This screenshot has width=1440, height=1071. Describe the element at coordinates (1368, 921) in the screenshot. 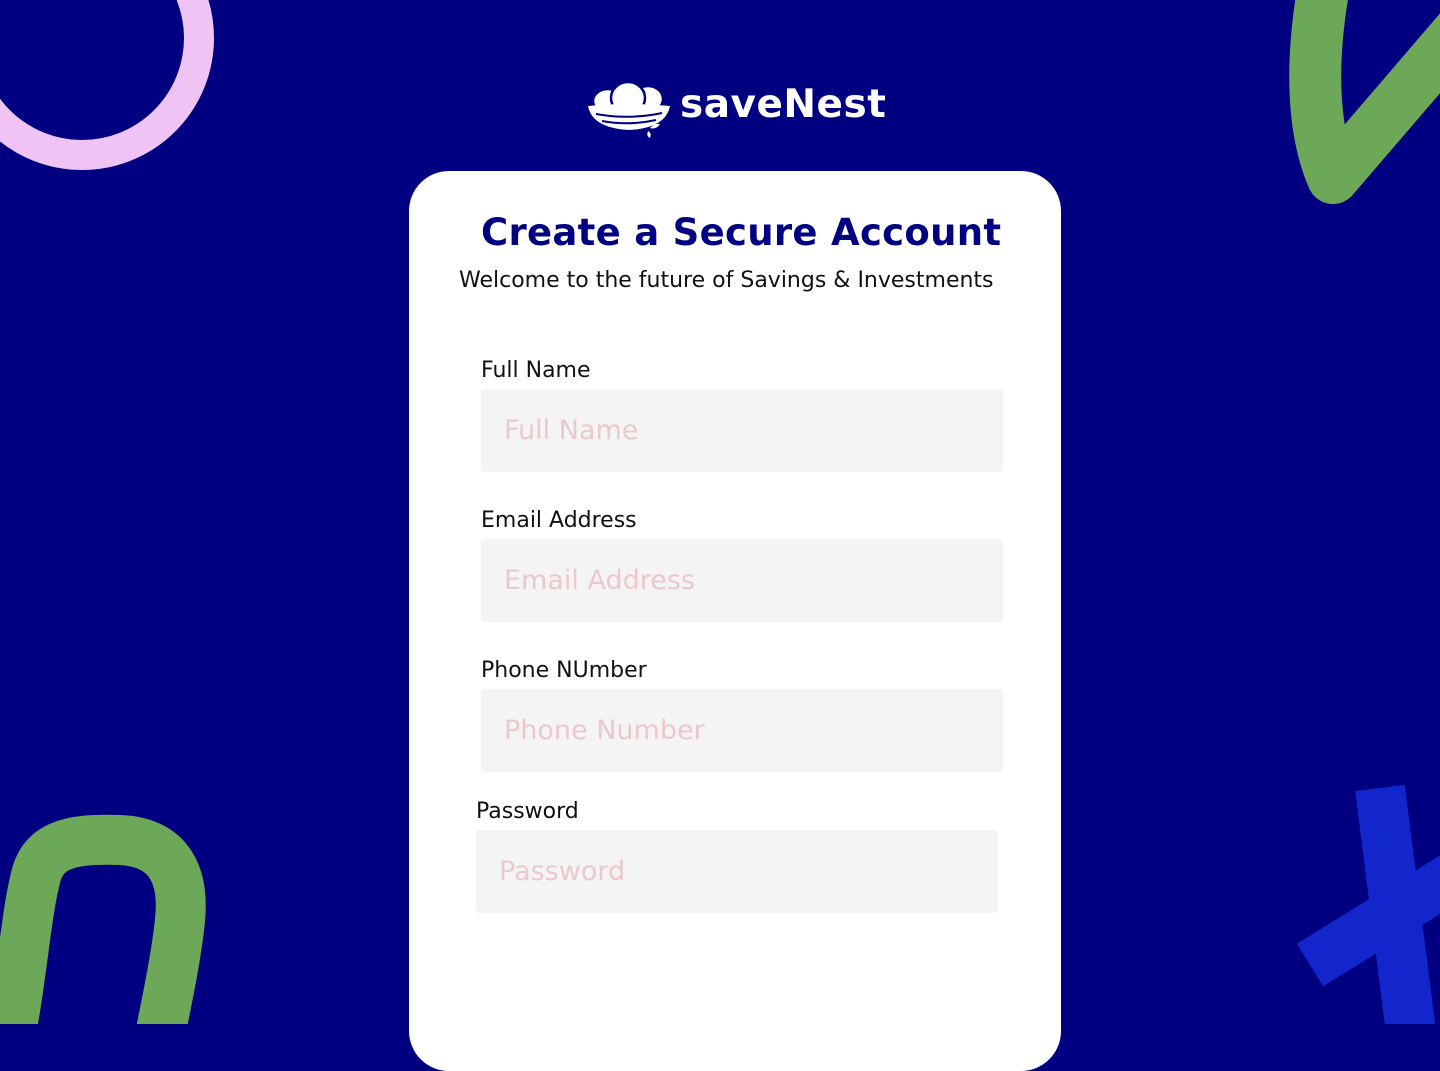

I see `decor-blue-x-b` at that location.